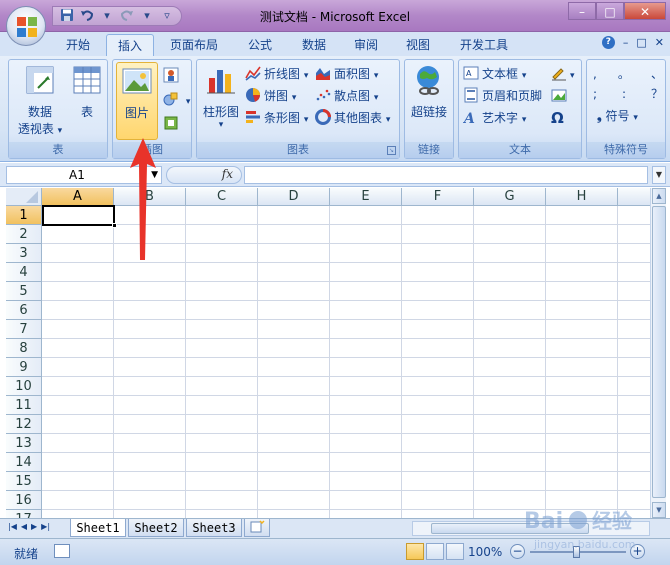  What do you see at coordinates (576, 552) in the screenshot?
I see `zoom-slider-thumb` at bounding box center [576, 552].